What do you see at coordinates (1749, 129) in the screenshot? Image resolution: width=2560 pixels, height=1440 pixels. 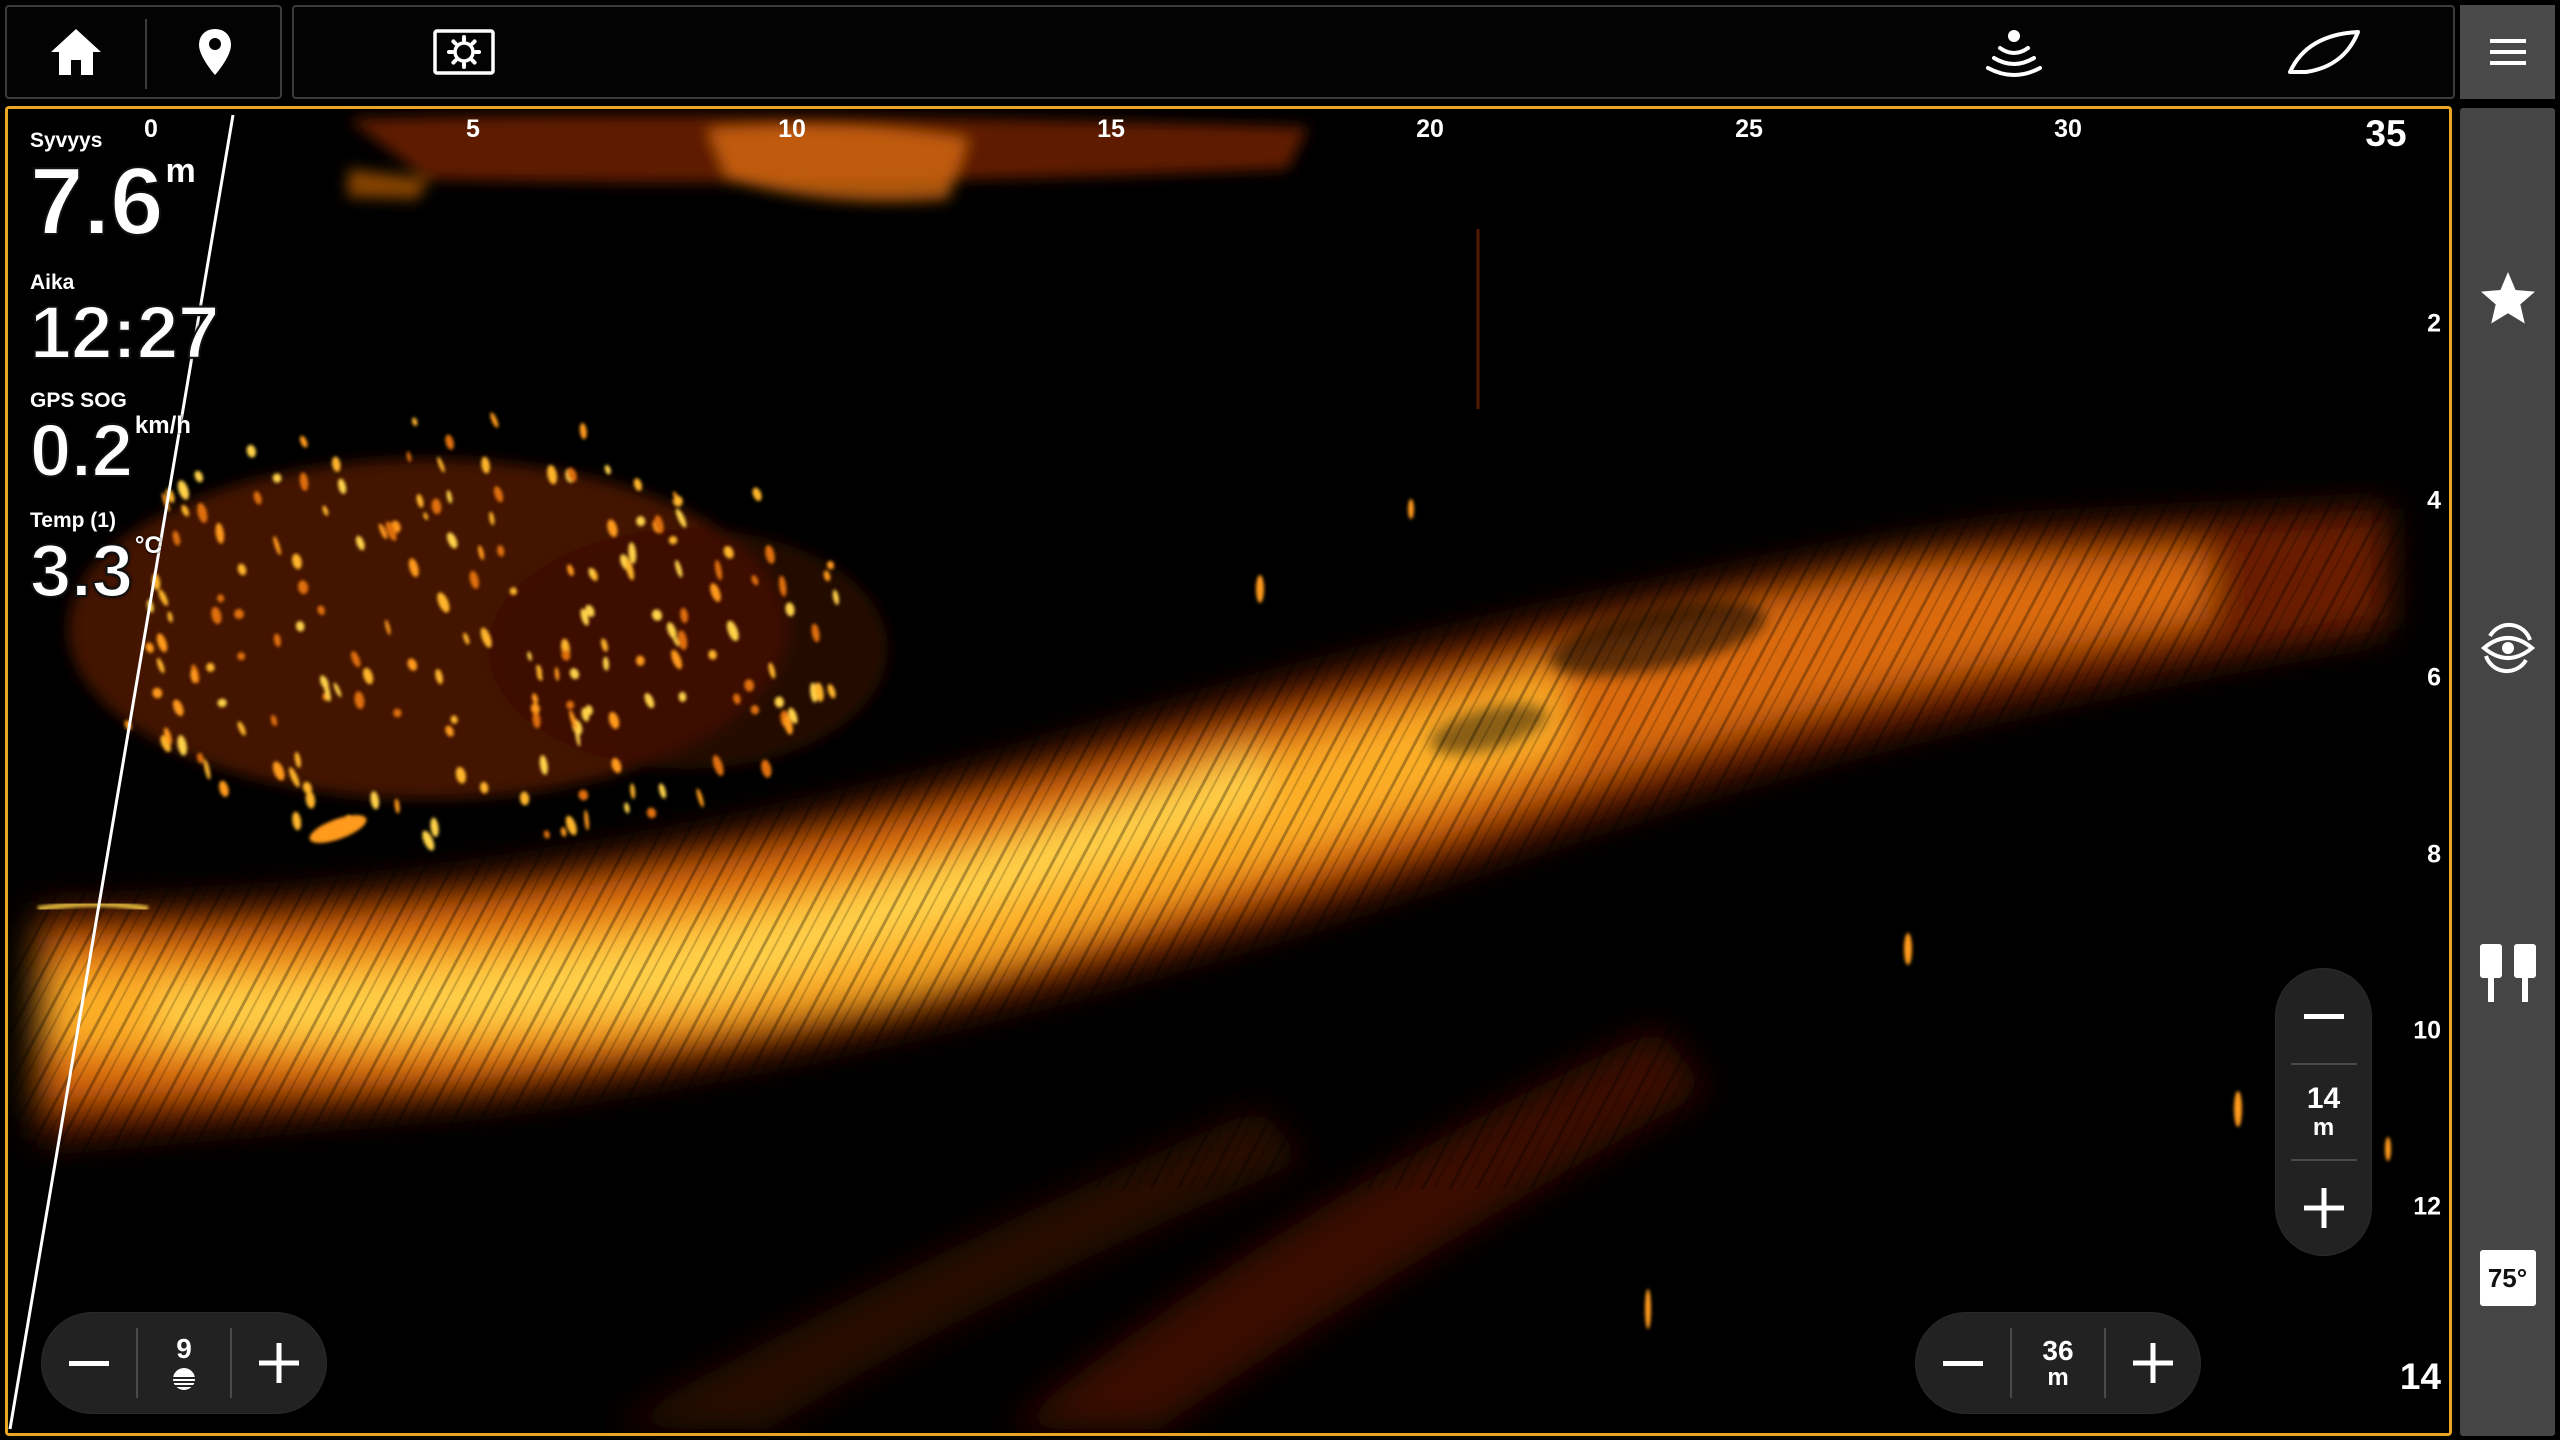 I see `range-scale-label: 25` at bounding box center [1749, 129].